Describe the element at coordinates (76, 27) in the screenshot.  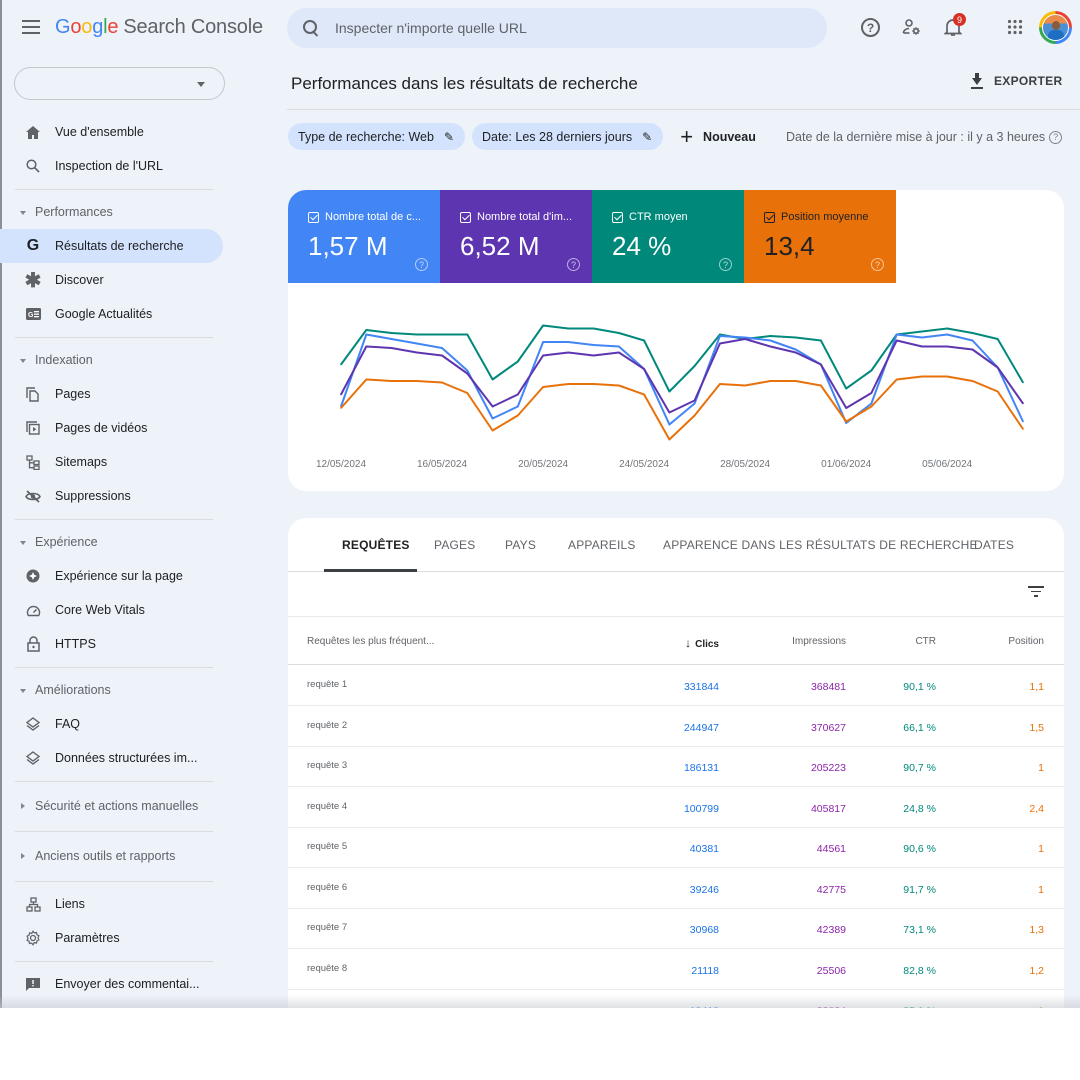
I see `logo-letter: o` at that location.